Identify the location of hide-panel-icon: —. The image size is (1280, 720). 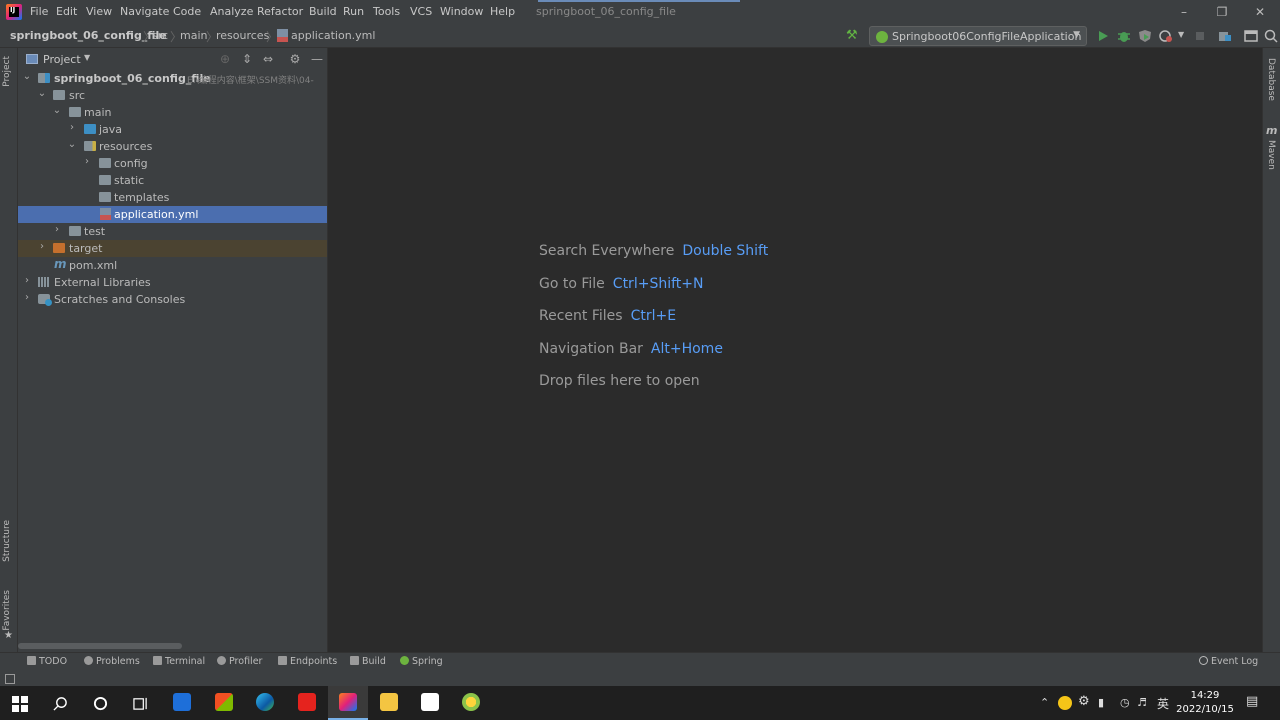
(317, 59).